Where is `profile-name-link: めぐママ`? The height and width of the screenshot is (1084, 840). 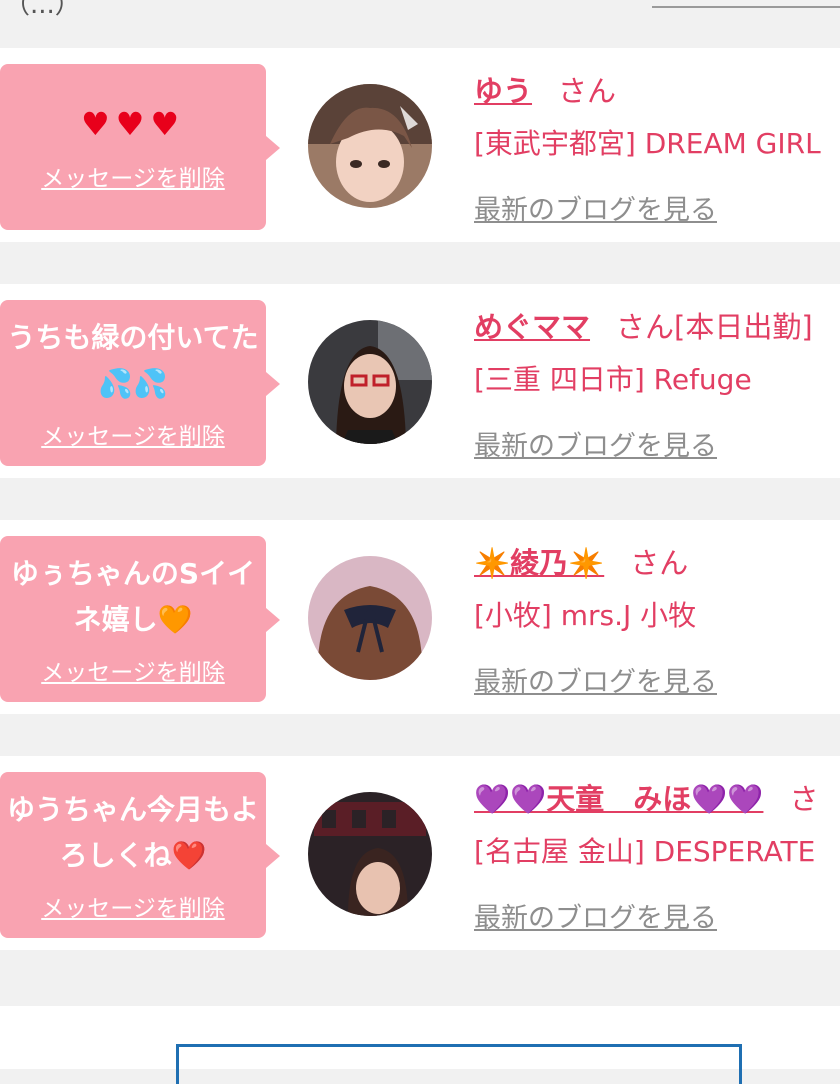
profile-name-link: めぐママ is located at coordinates (532, 327).